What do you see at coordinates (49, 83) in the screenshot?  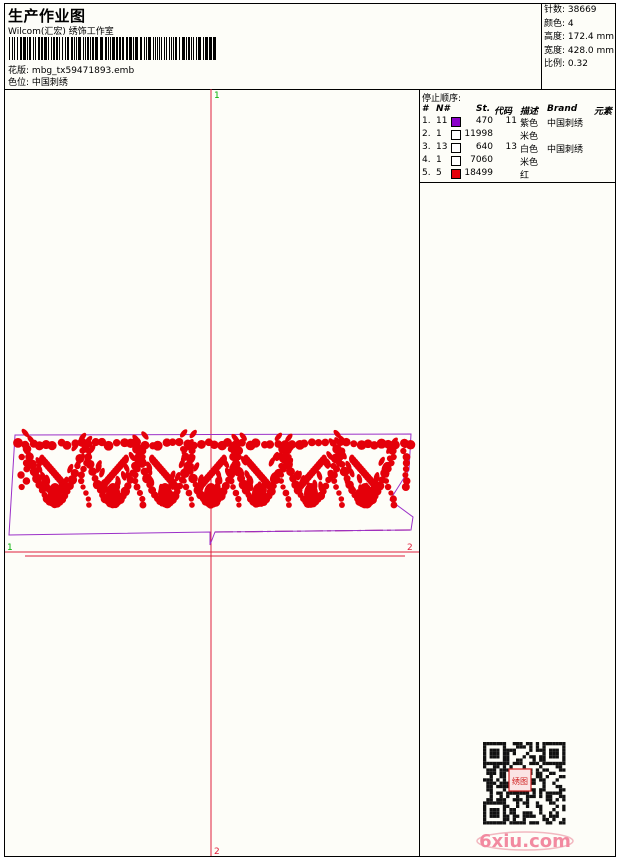 I see `position-value: 中国刺绣` at bounding box center [49, 83].